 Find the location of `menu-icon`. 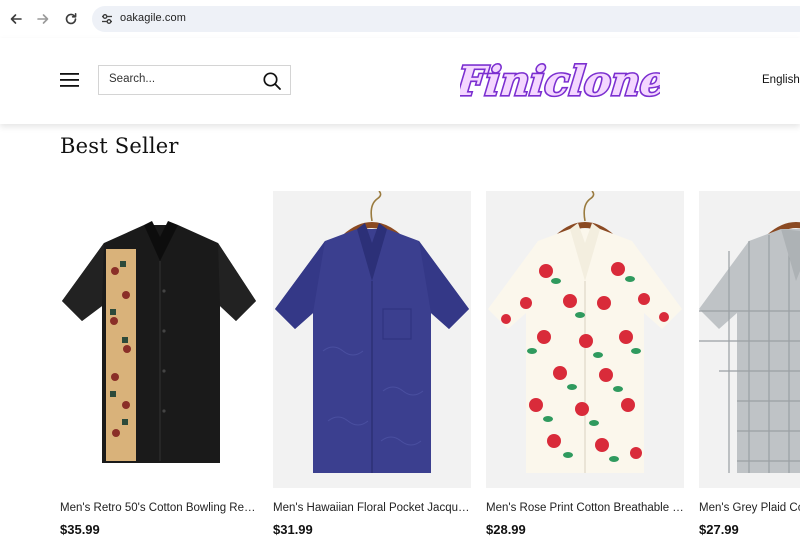

menu-icon is located at coordinates (69, 80).